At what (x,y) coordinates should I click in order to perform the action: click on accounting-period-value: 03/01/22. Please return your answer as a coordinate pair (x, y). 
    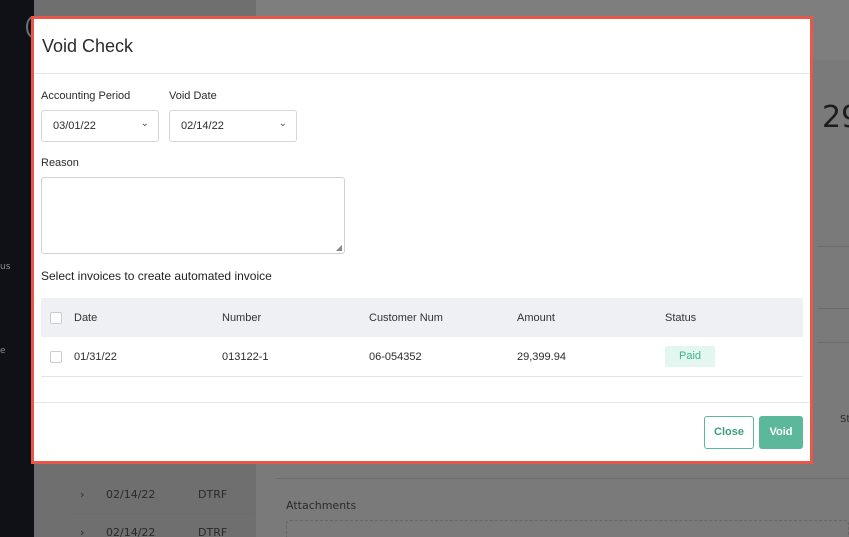
    Looking at the image, I should click on (74, 126).